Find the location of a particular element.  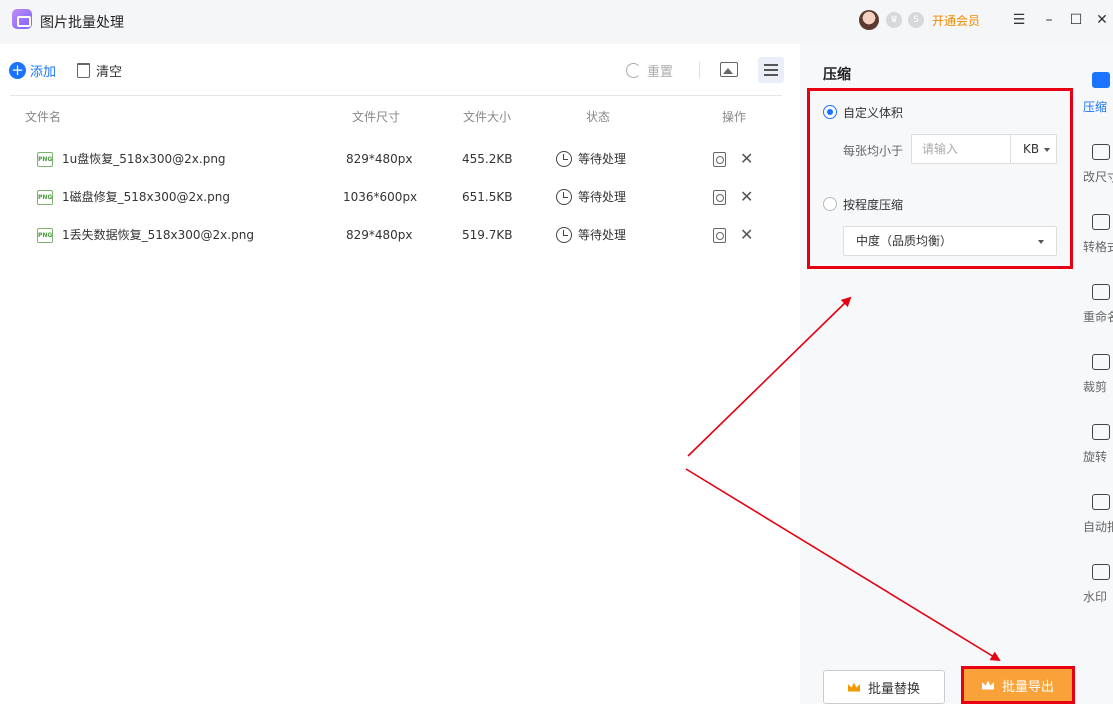

file-size: 651.5KB is located at coordinates (487, 197).